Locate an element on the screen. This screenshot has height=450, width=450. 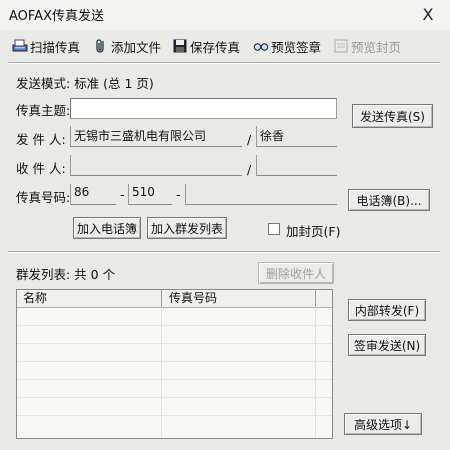
toolbar: 扫描传真 添加文件 保存传真 预览签章 预览封页 is located at coordinates (225, 46).